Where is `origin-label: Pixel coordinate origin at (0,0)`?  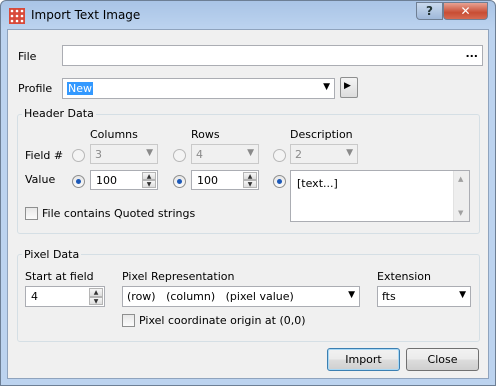 origin-label: Pixel coordinate origin at (0,0) is located at coordinates (222, 320).